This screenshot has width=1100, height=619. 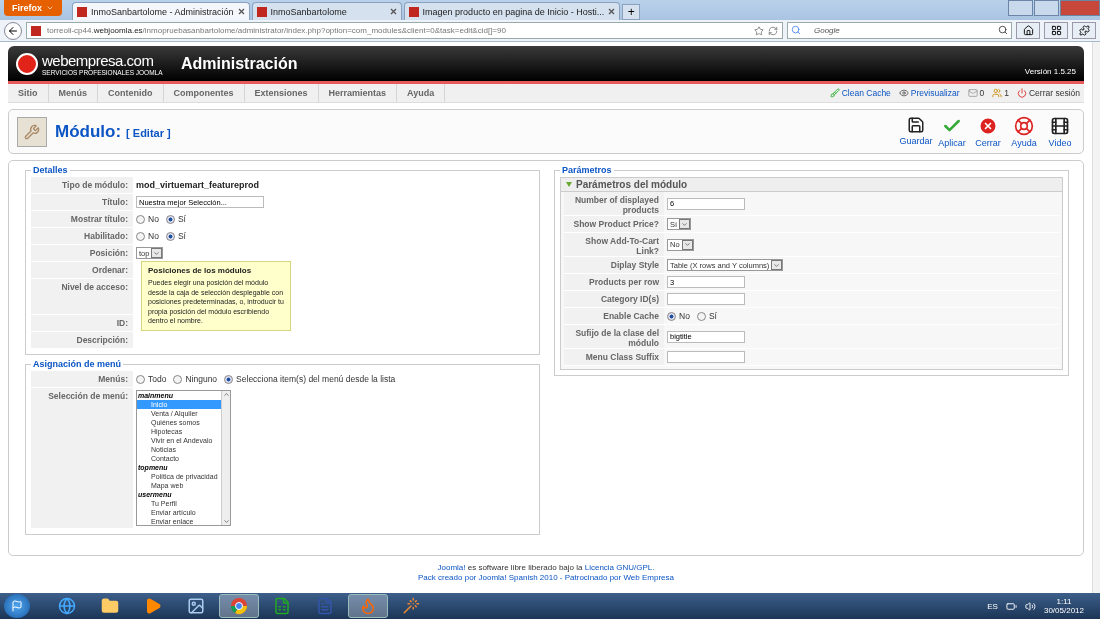 I want to click on field-label: Ordenar:, so click(x=82, y=270).